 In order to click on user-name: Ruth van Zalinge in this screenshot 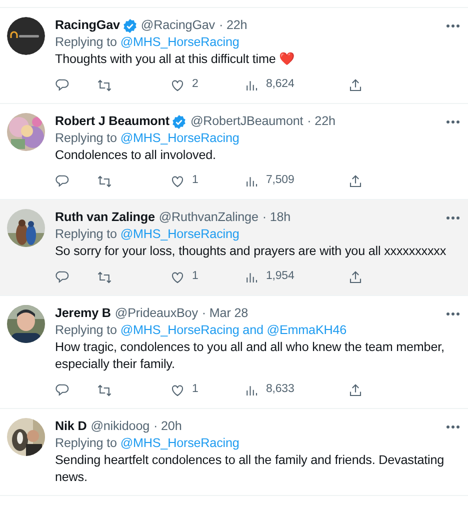, I will do `click(105, 217)`.